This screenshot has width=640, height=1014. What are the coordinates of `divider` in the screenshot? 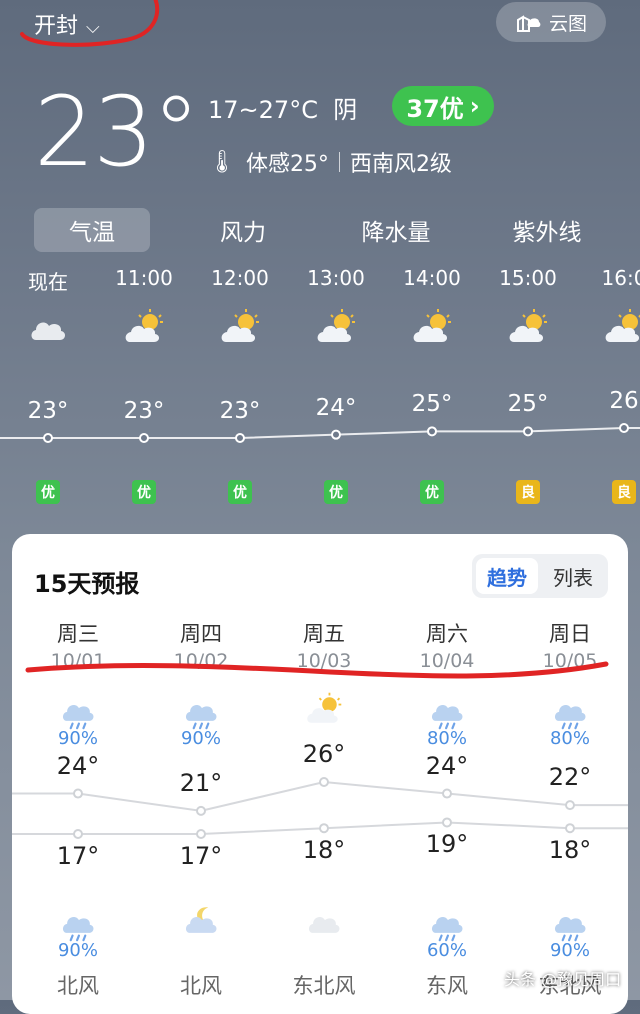 It's located at (339, 162).